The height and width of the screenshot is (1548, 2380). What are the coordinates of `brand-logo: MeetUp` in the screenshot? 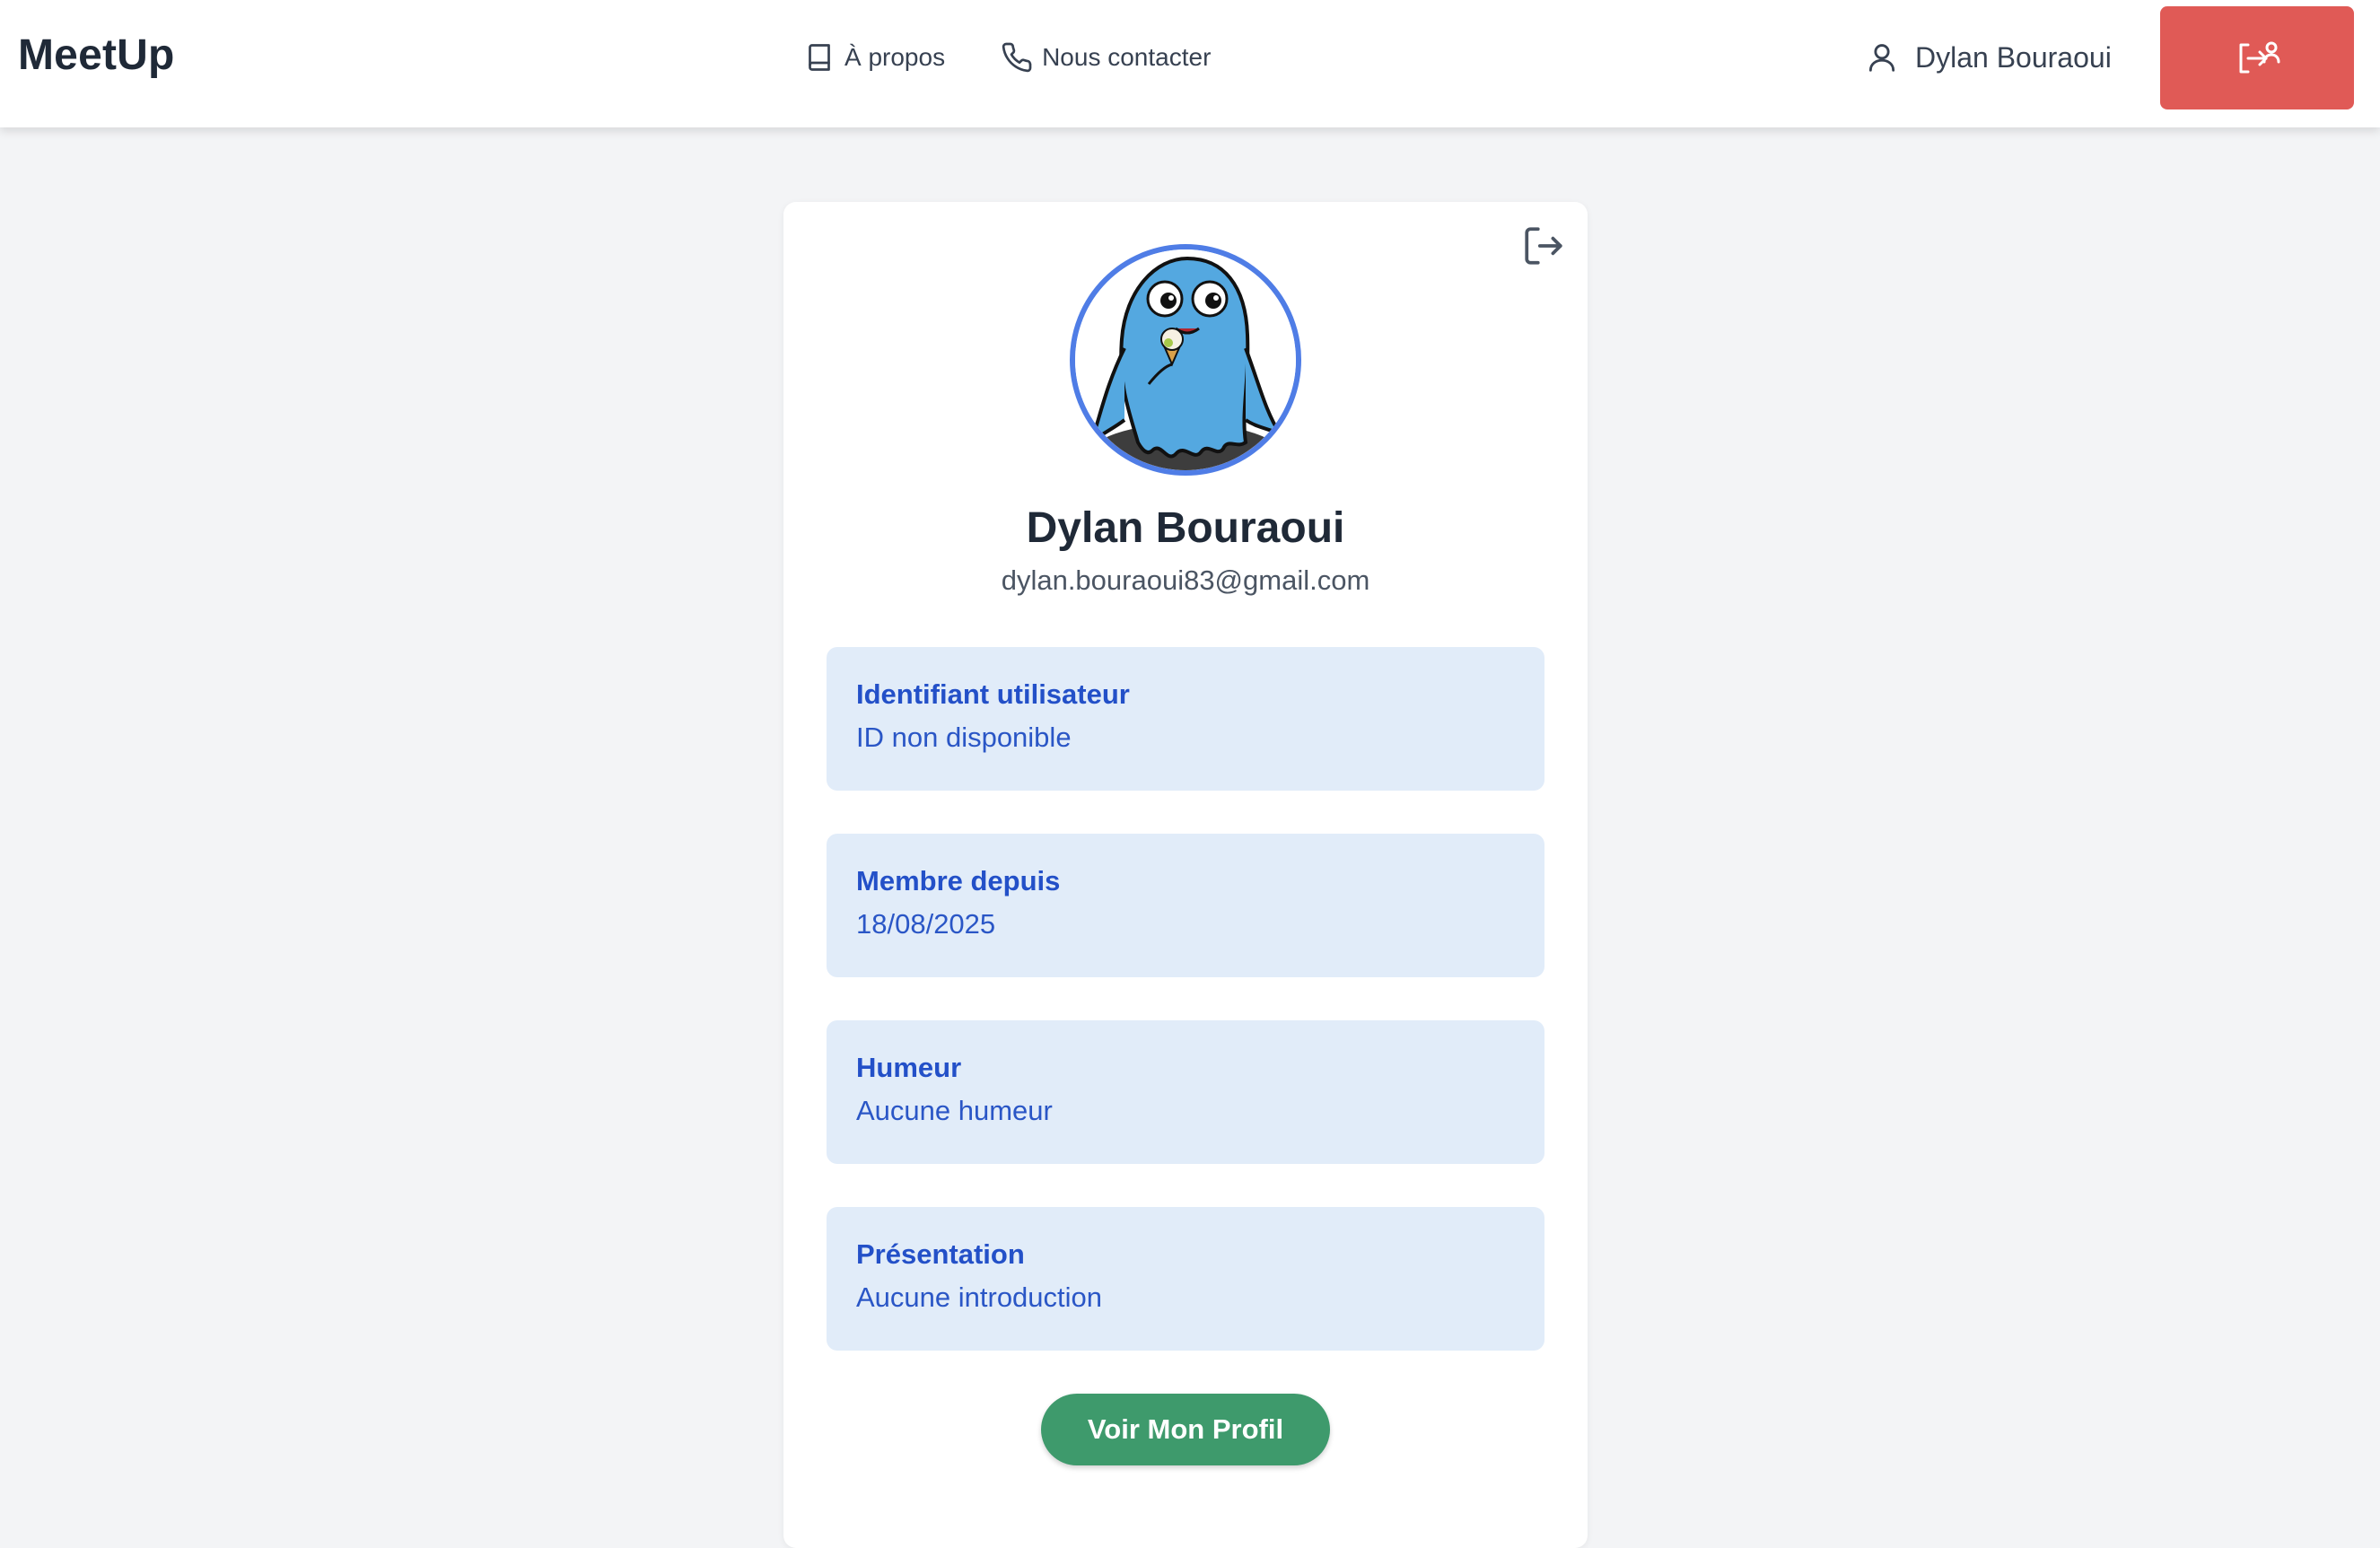 It's located at (97, 55).